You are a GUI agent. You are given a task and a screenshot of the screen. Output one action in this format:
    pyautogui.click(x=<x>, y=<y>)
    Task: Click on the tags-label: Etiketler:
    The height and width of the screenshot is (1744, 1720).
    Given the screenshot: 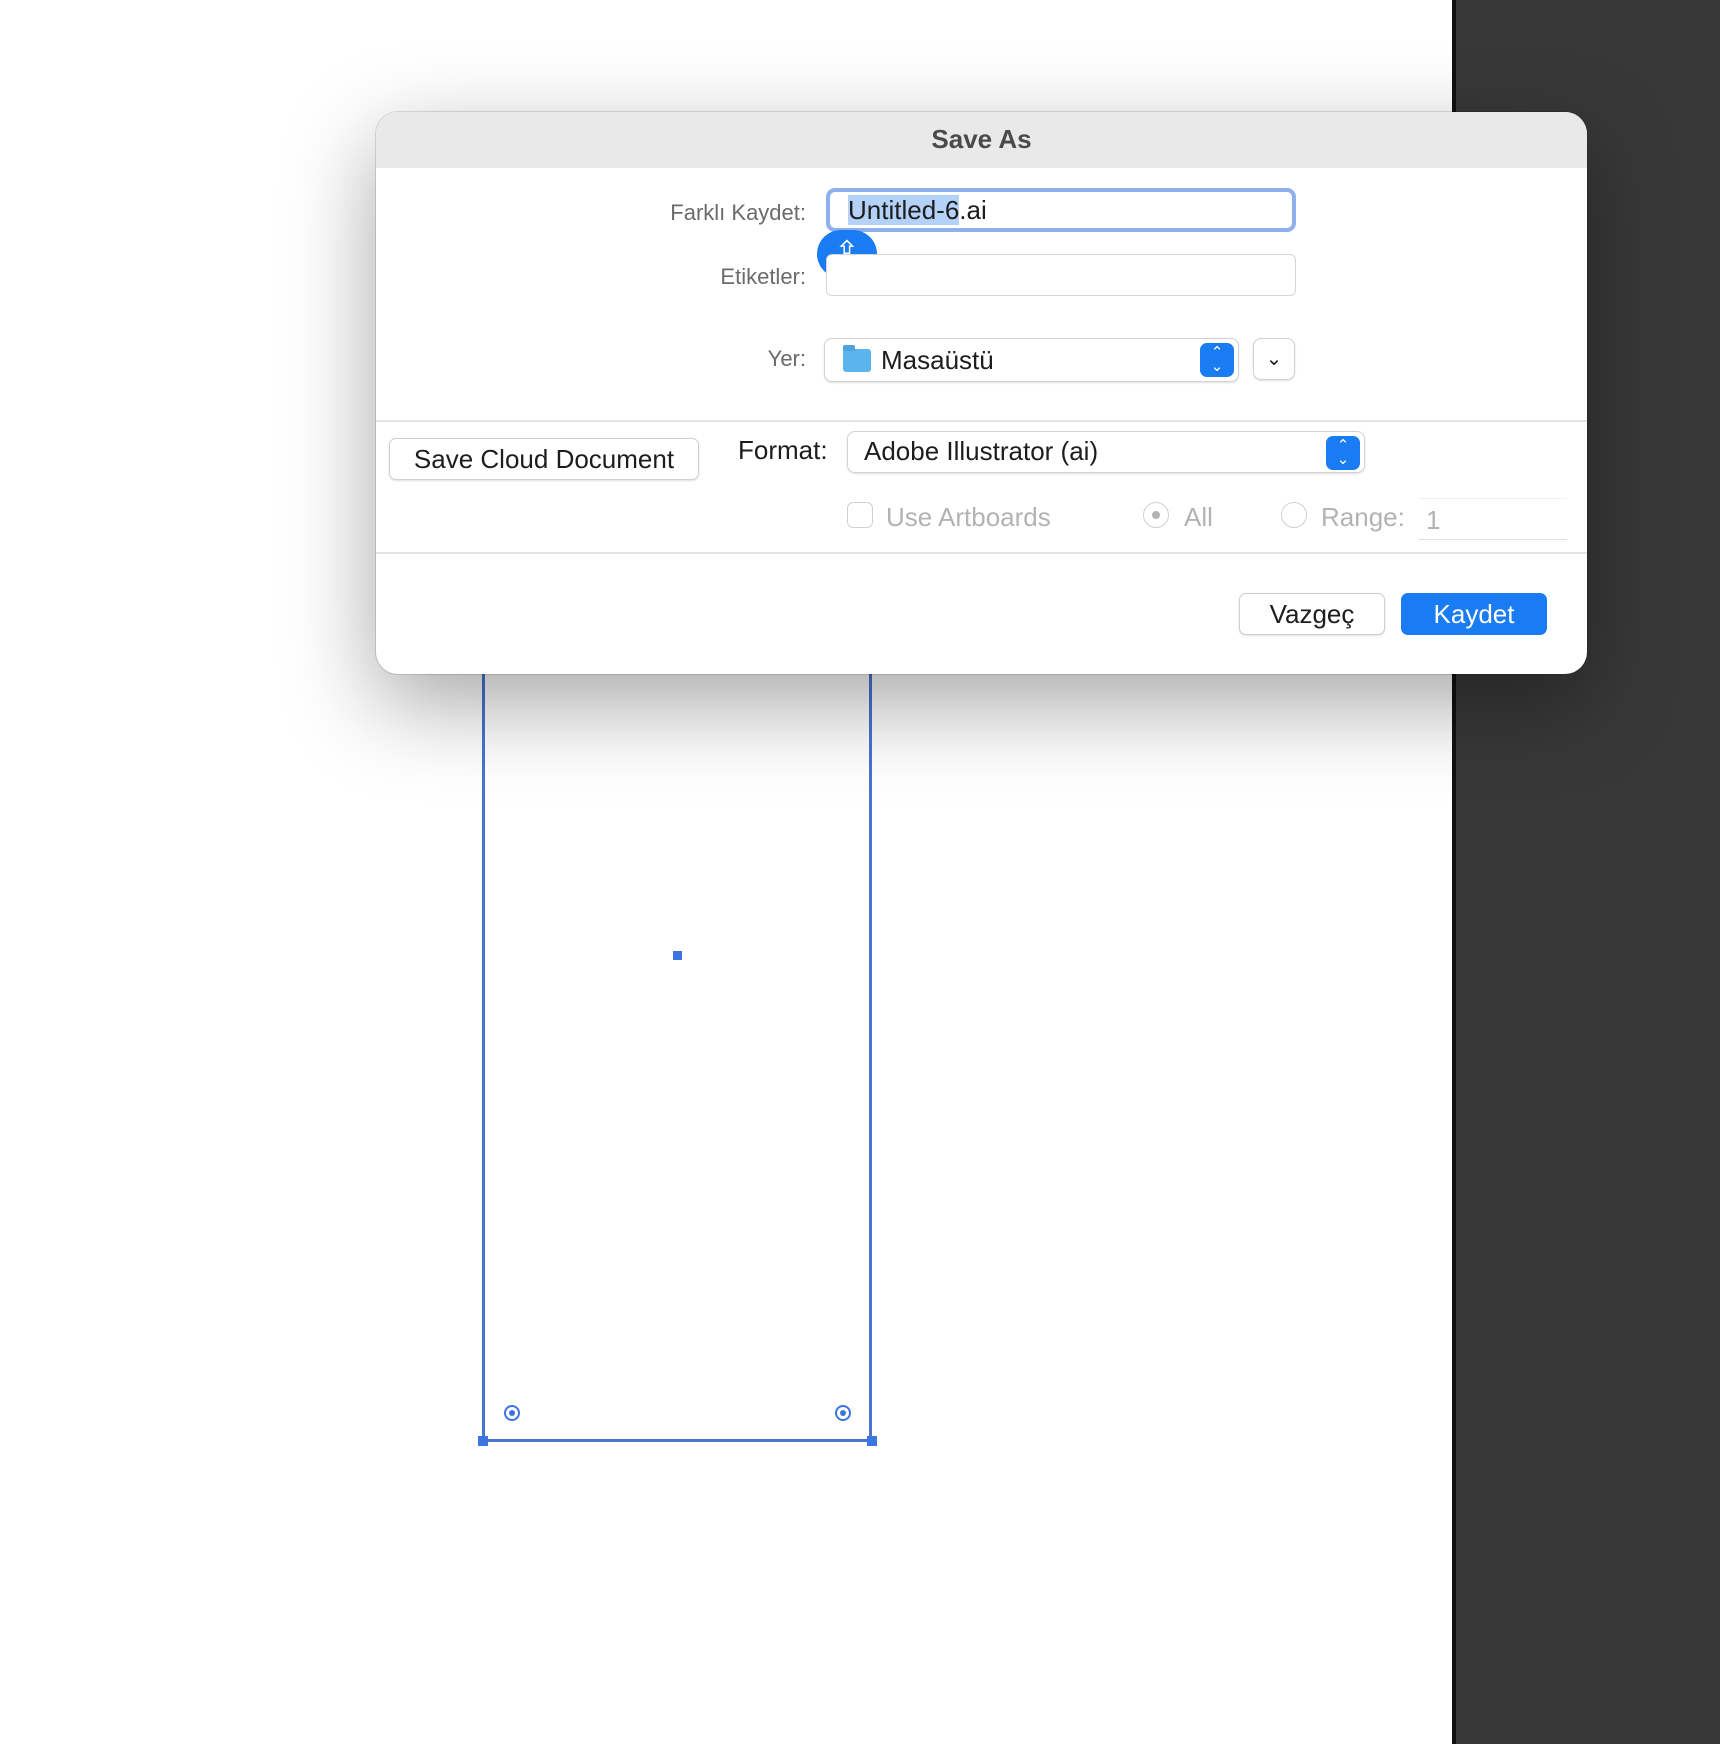 What is the action you would take?
    pyautogui.click(x=763, y=276)
    